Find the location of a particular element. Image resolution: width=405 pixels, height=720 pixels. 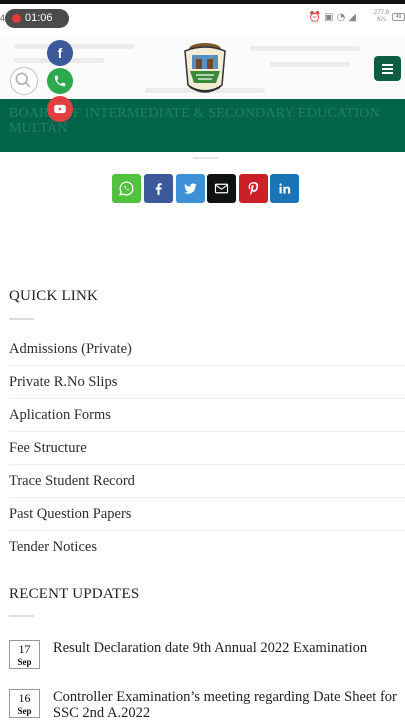

quick-link-past-question-papers: Past Question Papers is located at coordinates (207, 514).